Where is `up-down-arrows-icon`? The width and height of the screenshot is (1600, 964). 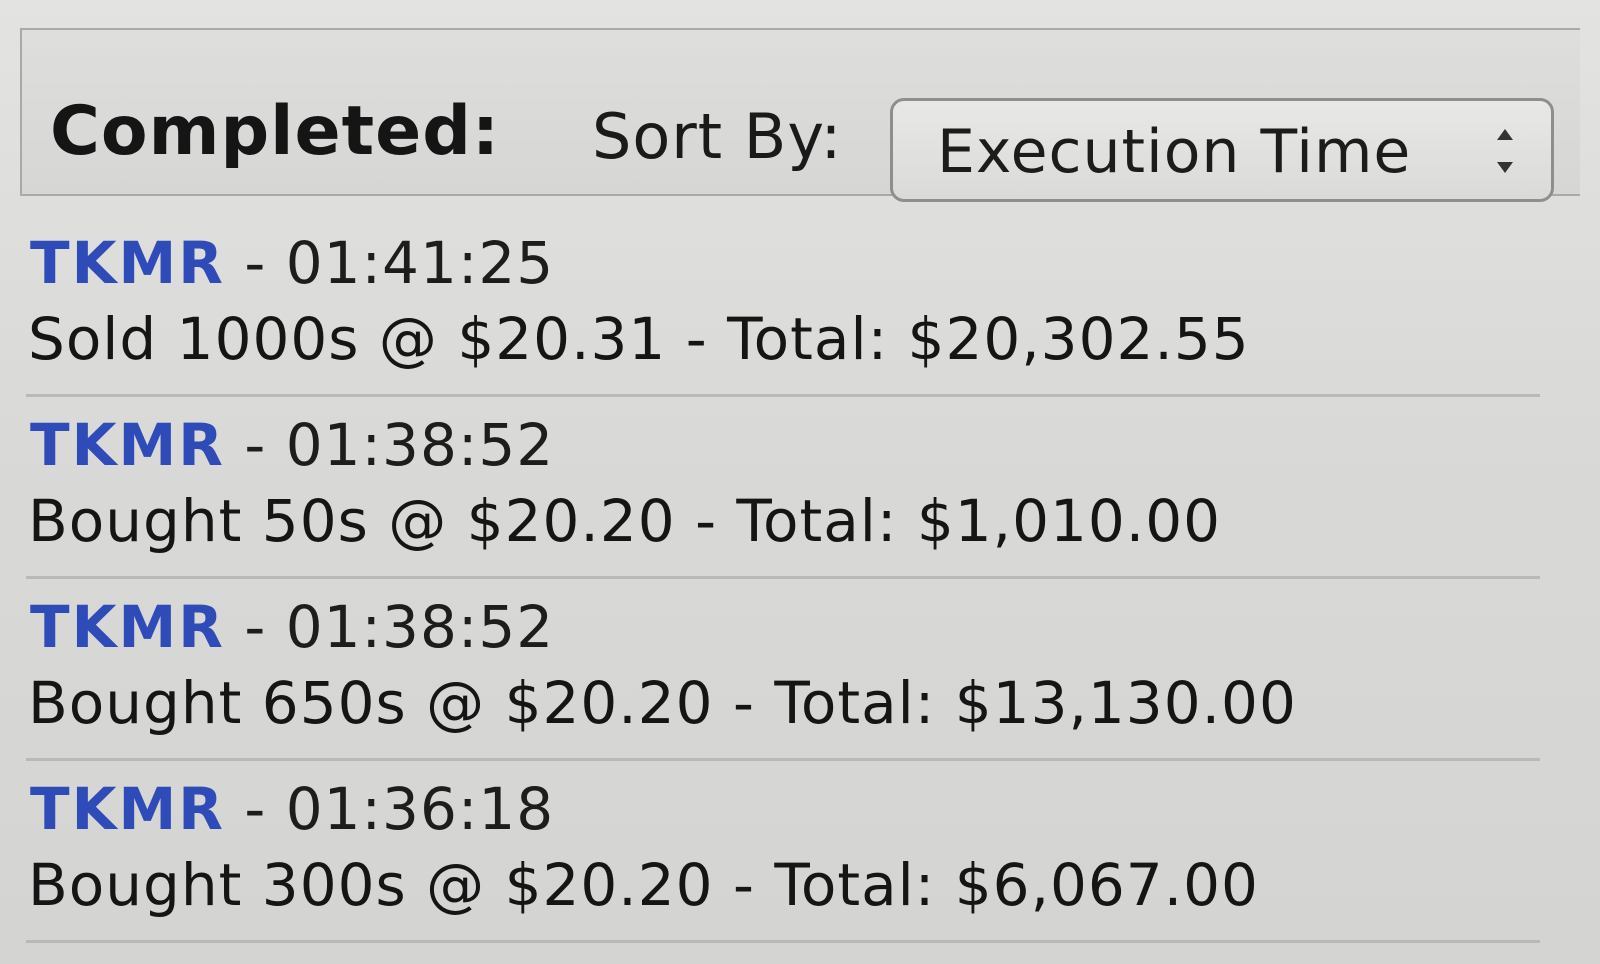
up-down-arrows-icon is located at coordinates (1505, 151).